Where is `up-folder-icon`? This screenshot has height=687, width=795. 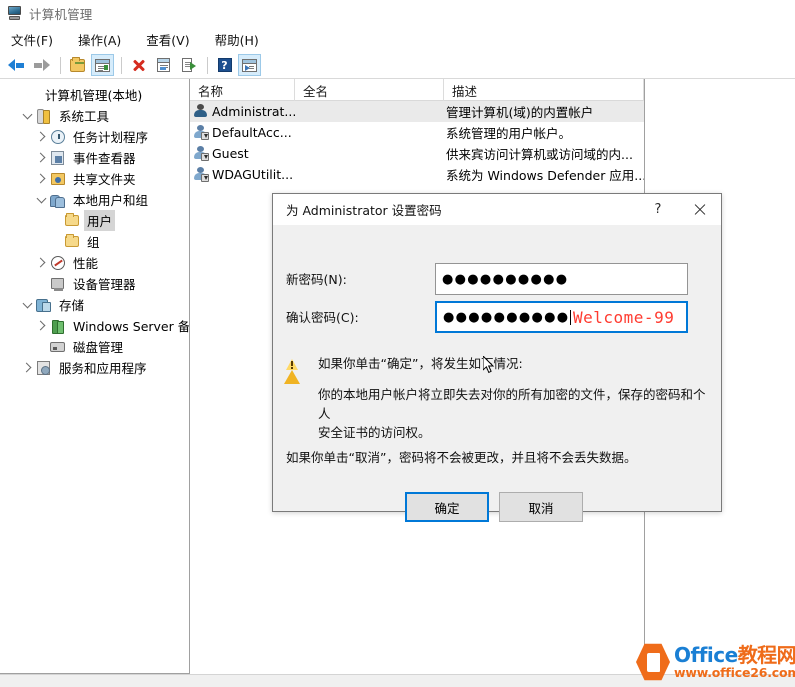
up-folder-icon is located at coordinates (77, 64).